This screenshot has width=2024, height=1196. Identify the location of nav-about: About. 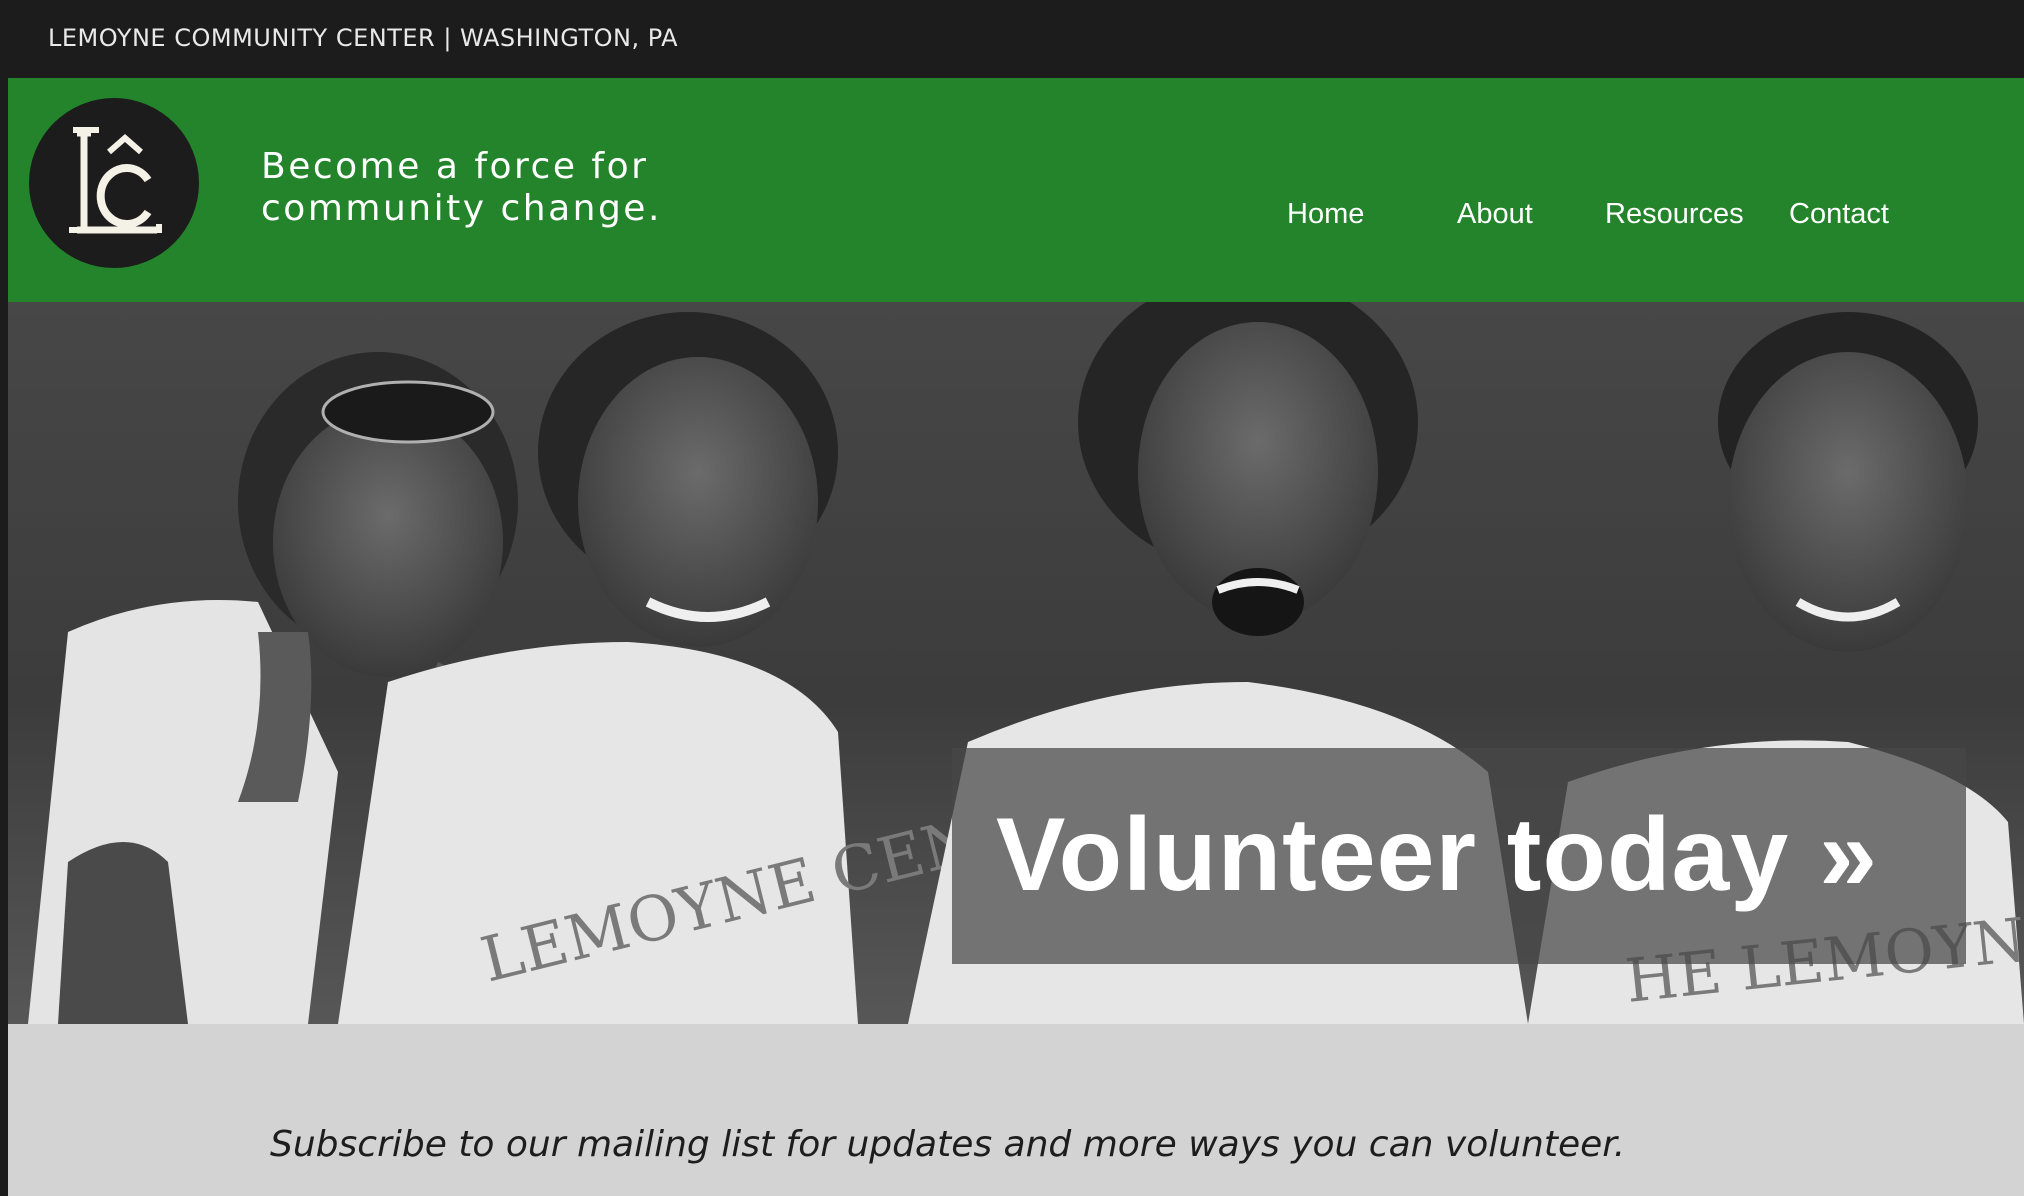
(1495, 214).